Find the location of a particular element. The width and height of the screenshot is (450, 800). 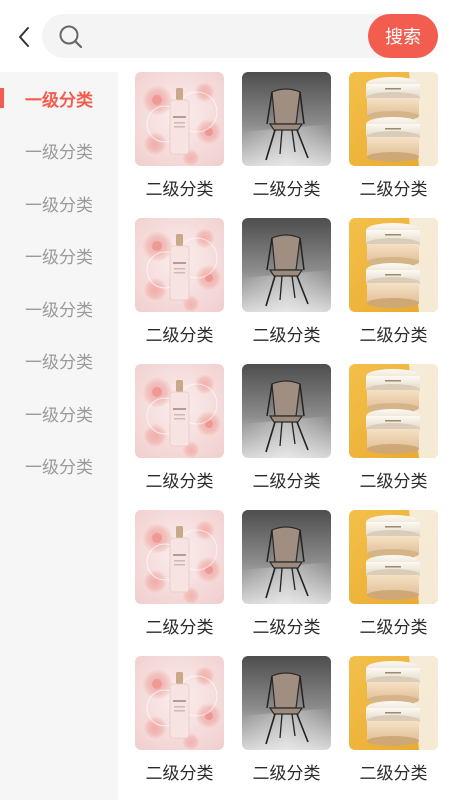

header: 搜索 is located at coordinates (225, 36).